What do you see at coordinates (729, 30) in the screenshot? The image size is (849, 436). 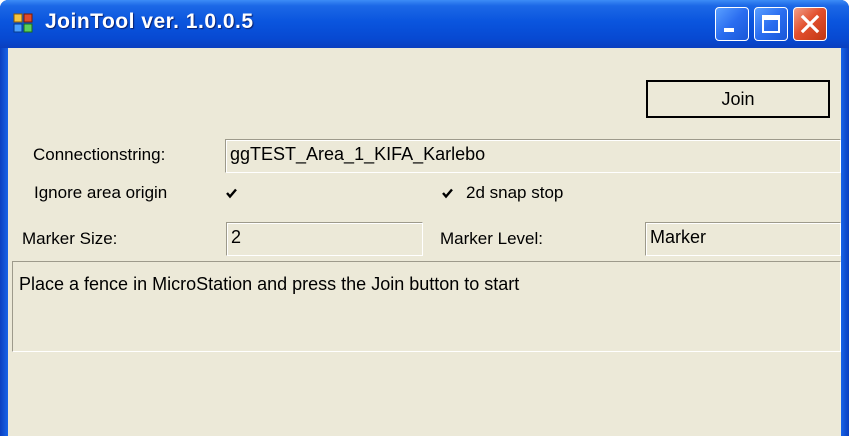 I see `minimize-icon` at bounding box center [729, 30].